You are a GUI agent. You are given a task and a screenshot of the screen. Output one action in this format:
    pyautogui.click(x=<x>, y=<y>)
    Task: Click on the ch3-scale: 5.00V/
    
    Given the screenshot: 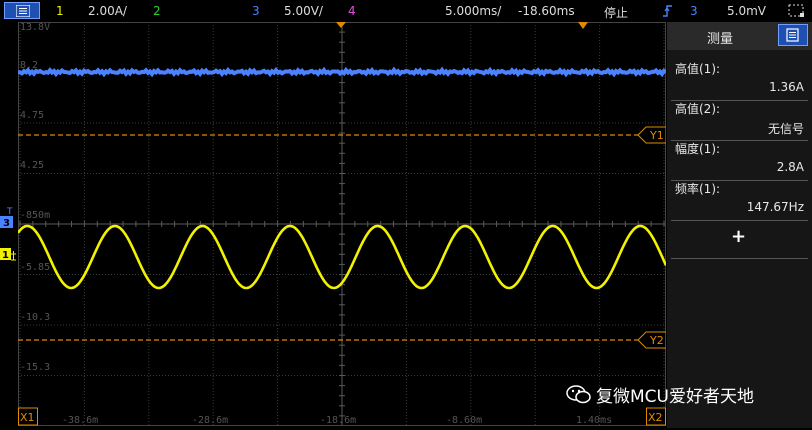 What is the action you would take?
    pyautogui.click(x=303, y=11)
    